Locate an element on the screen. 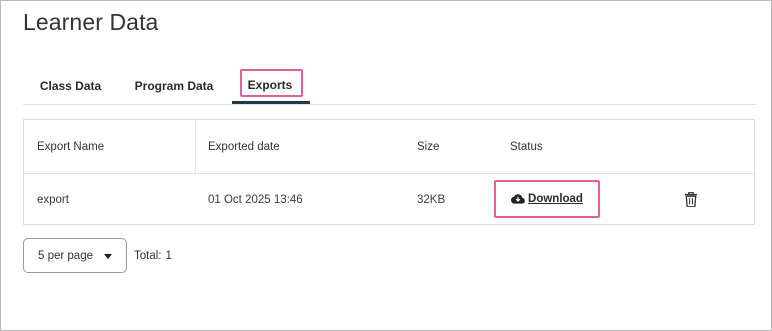 The height and width of the screenshot is (331, 772). tab-program-data: Program Data is located at coordinates (174, 85).